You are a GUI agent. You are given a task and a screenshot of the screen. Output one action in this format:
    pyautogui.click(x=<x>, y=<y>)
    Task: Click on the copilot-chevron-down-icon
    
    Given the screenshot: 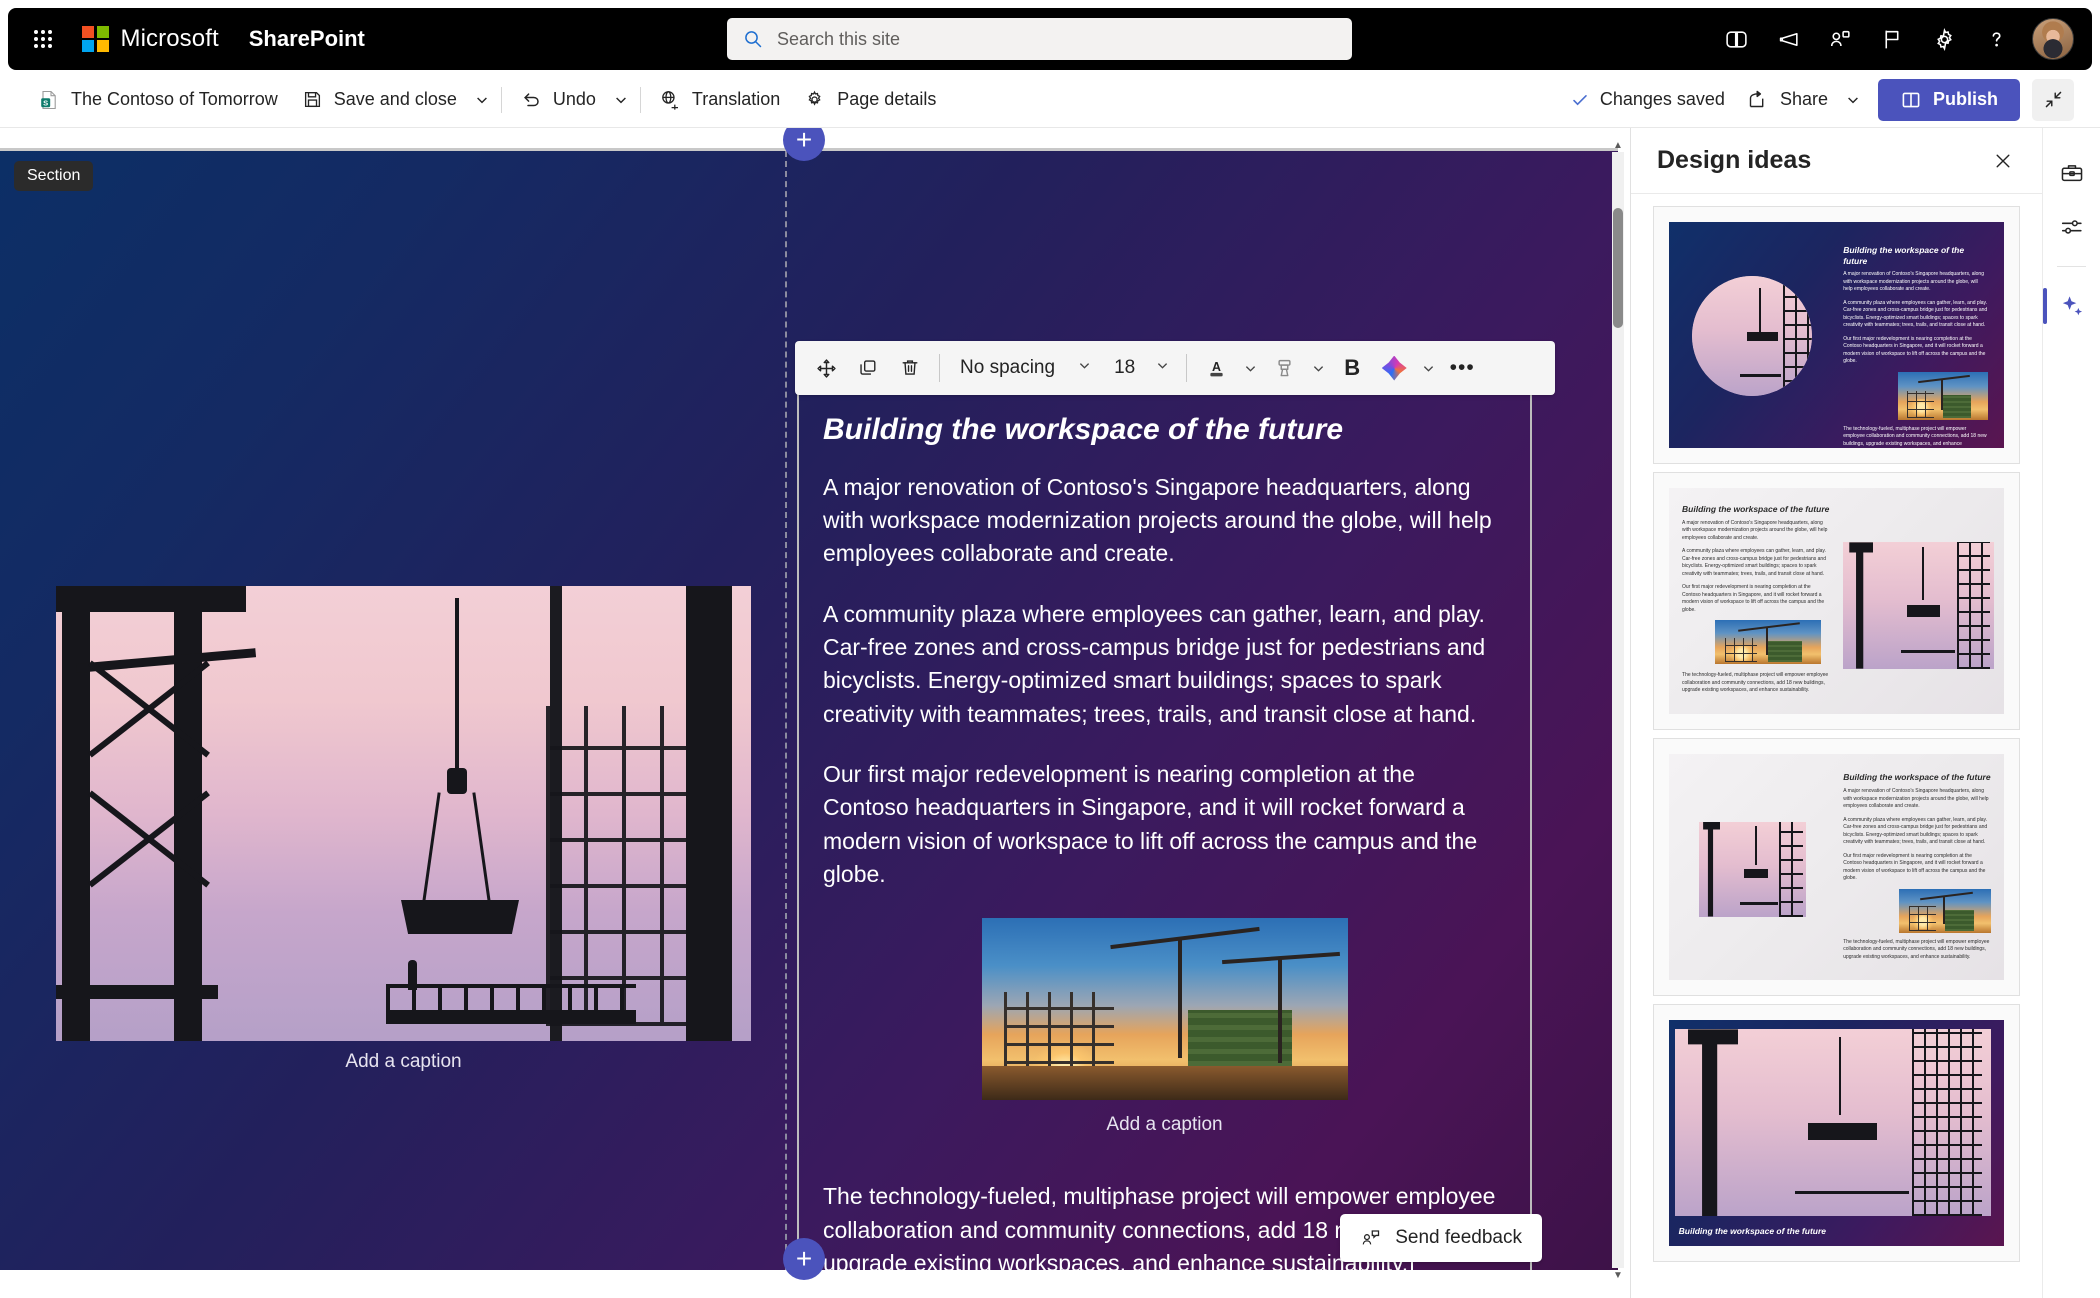 What is the action you would take?
    pyautogui.click(x=1428, y=368)
    